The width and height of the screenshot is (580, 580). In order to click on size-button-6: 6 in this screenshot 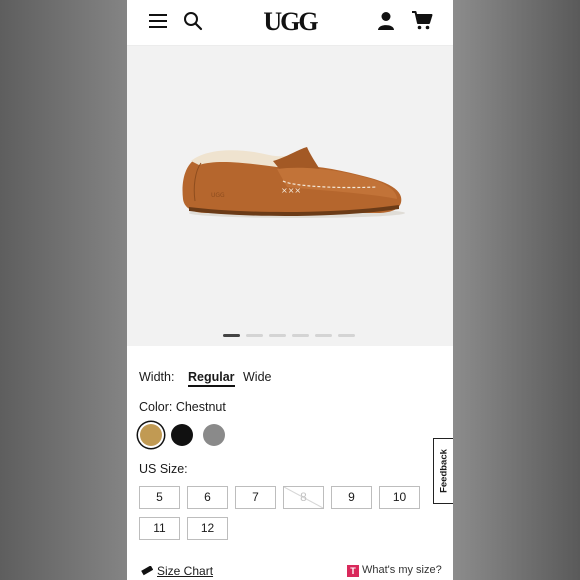, I will do `click(207, 497)`.